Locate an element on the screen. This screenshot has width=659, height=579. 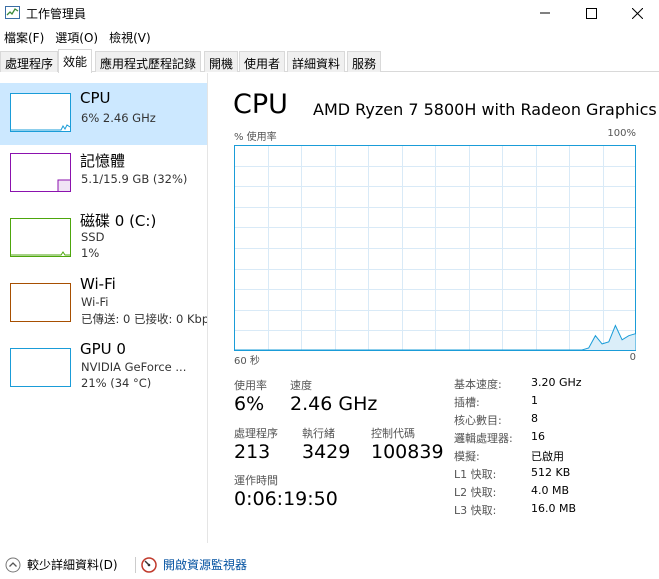
speed-value: 2.46 GHz is located at coordinates (334, 404).